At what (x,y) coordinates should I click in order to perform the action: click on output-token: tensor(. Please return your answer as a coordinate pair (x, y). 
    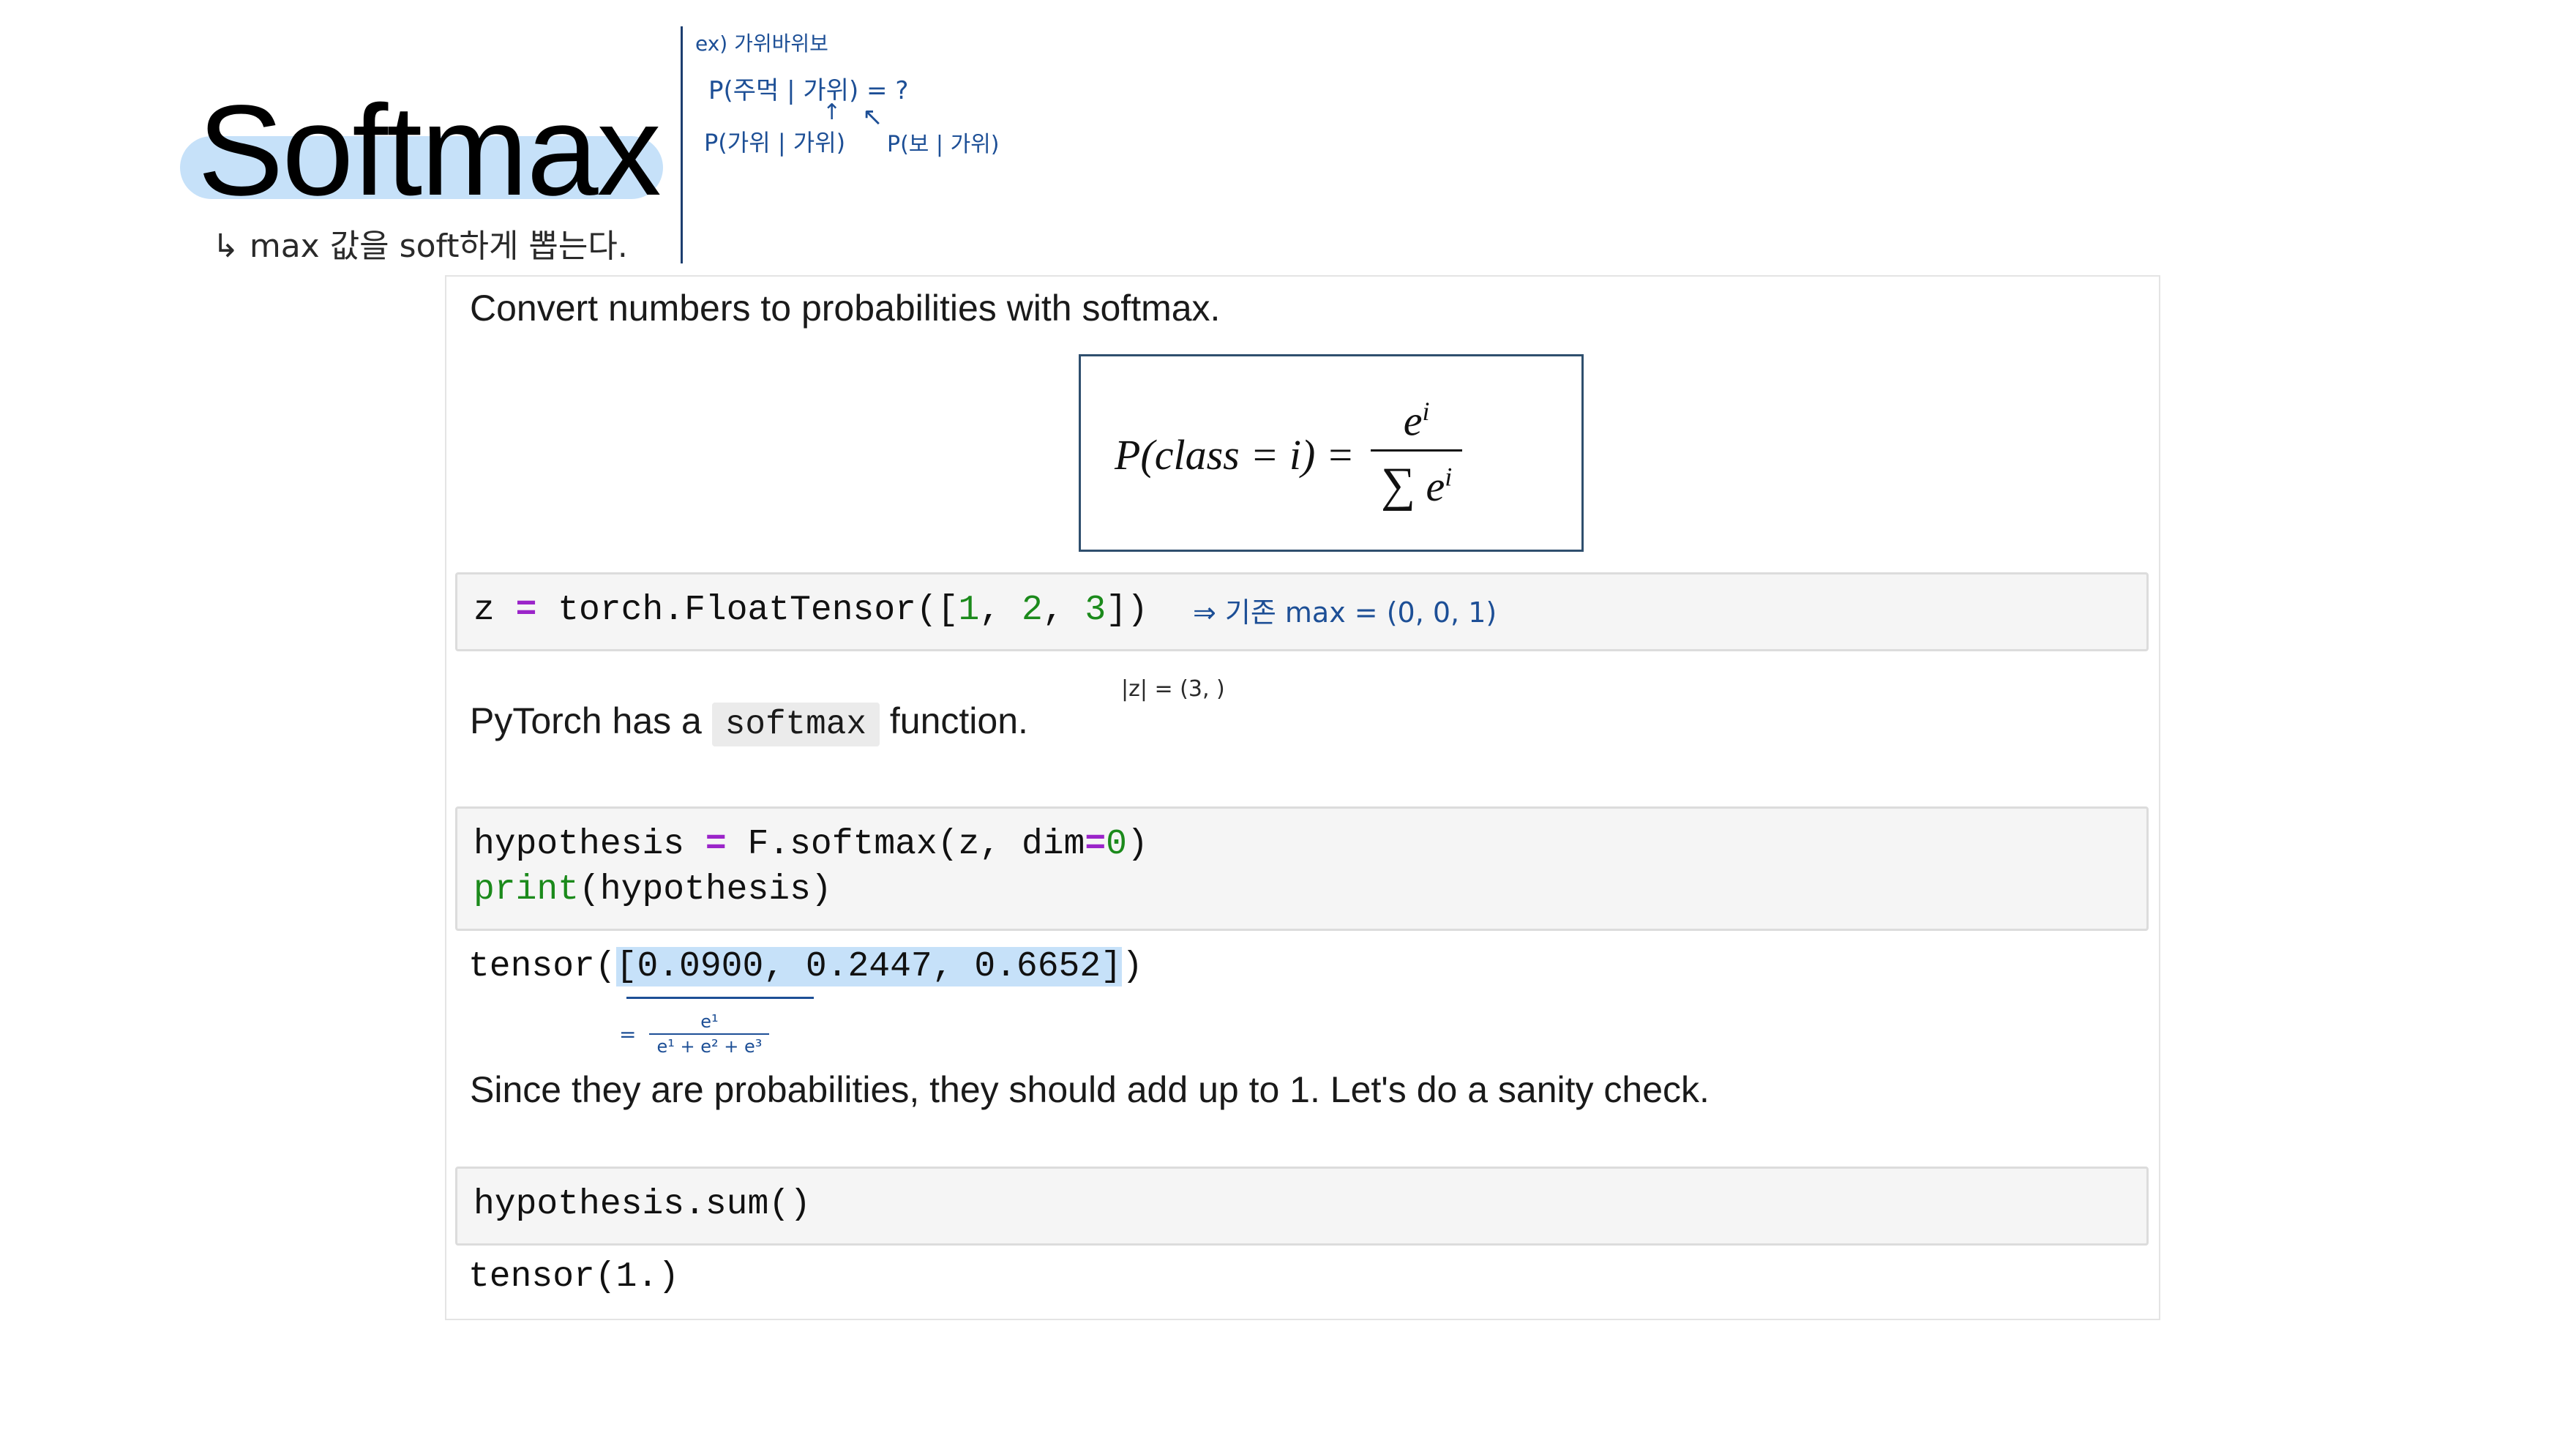
    Looking at the image, I should click on (542, 966).